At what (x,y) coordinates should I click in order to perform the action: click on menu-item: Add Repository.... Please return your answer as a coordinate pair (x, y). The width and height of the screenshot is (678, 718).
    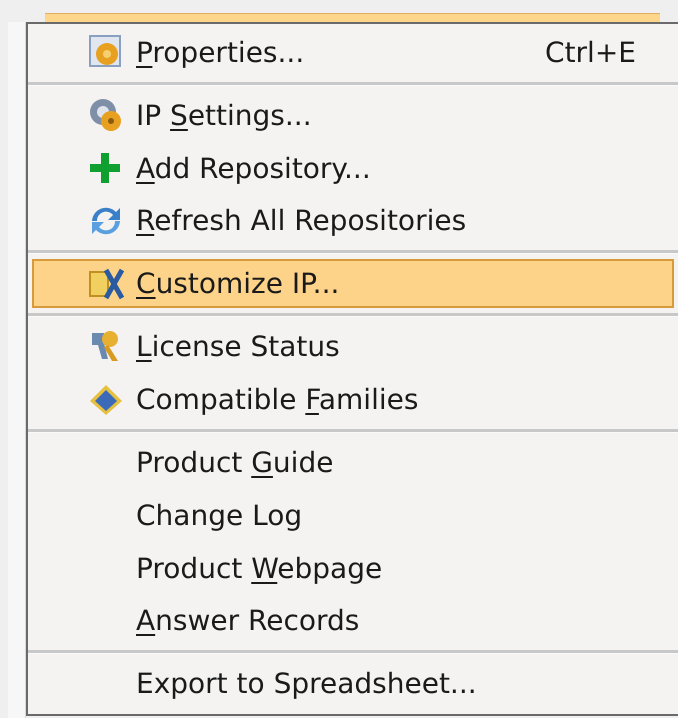
    Looking at the image, I should click on (353, 168).